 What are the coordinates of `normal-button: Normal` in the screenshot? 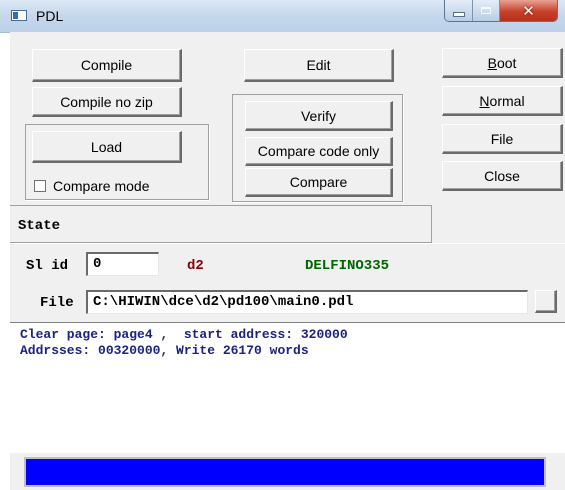 It's located at (502, 101).